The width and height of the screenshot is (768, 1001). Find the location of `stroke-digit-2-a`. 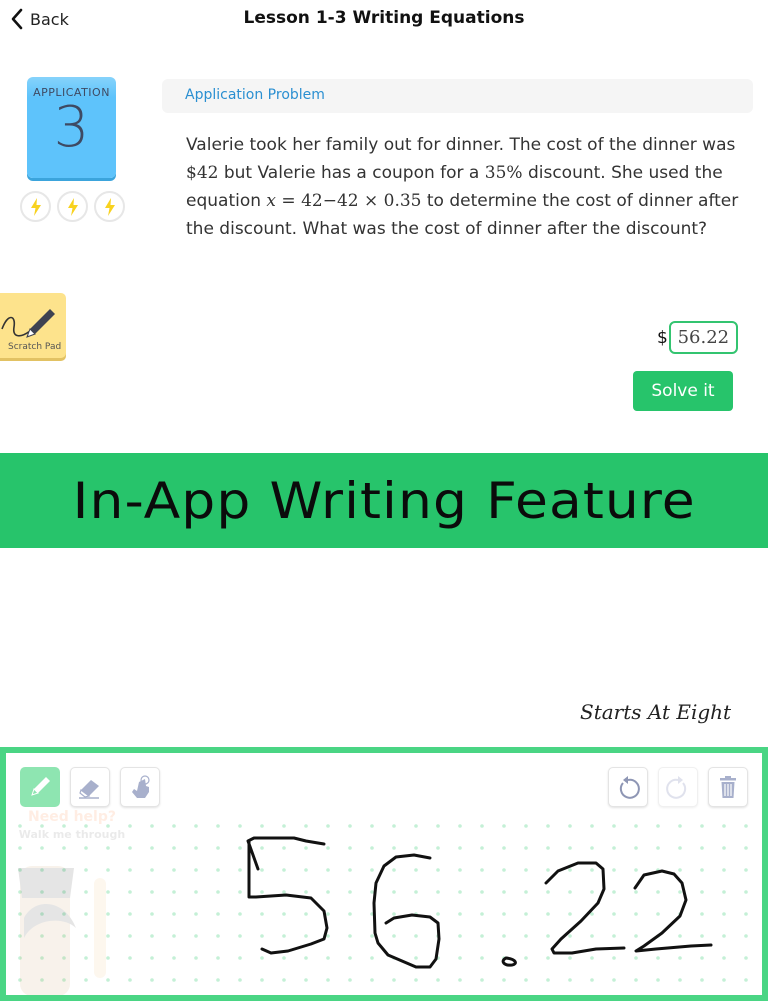

stroke-digit-2-a is located at coordinates (585, 908).